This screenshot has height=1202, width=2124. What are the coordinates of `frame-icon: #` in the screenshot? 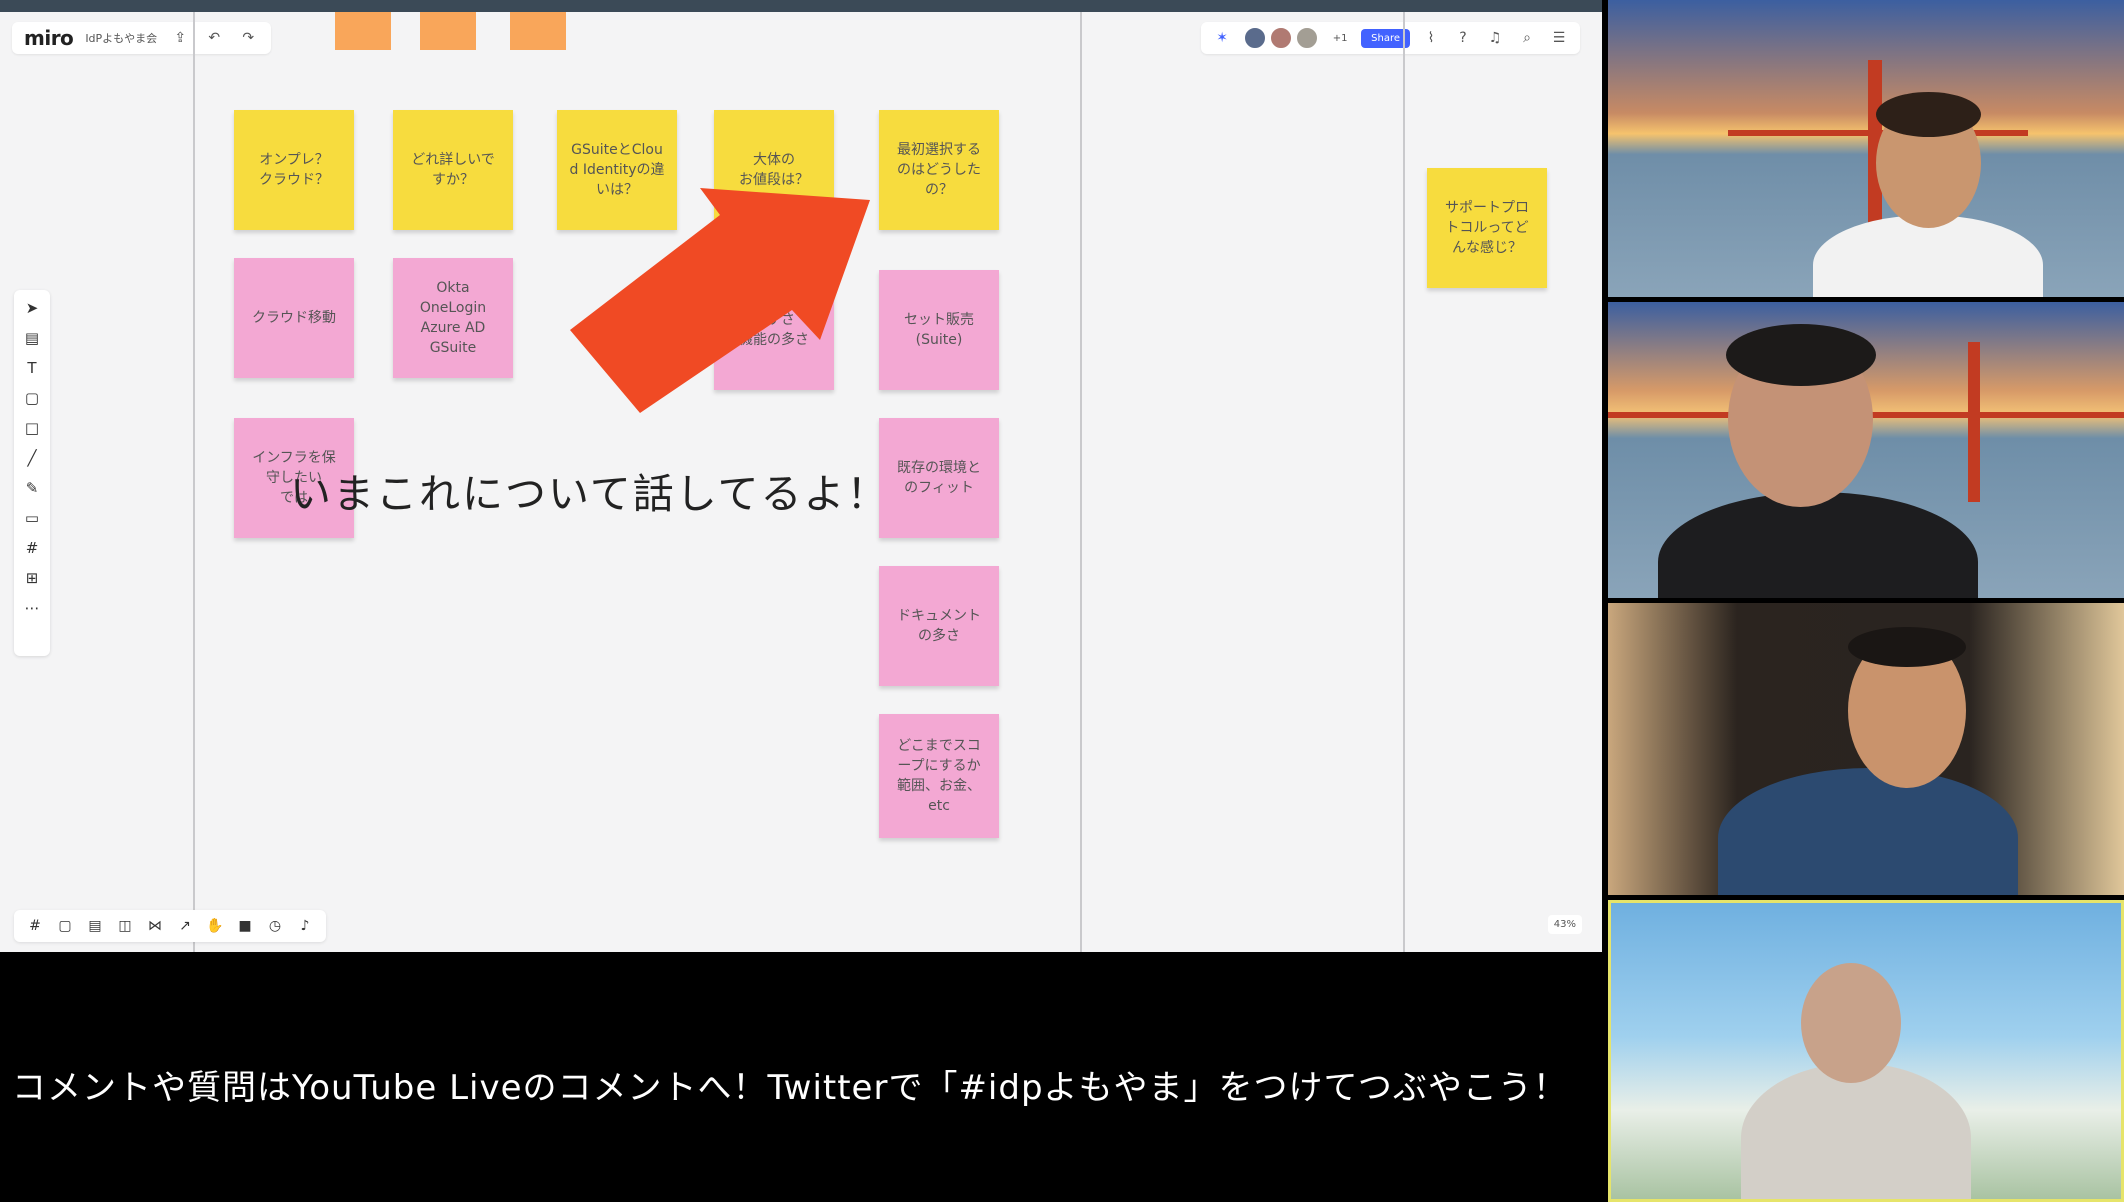 It's located at (32, 548).